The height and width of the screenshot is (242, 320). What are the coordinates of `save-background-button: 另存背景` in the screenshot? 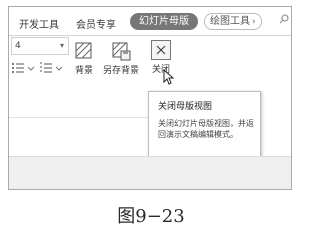 It's located at (121, 58).